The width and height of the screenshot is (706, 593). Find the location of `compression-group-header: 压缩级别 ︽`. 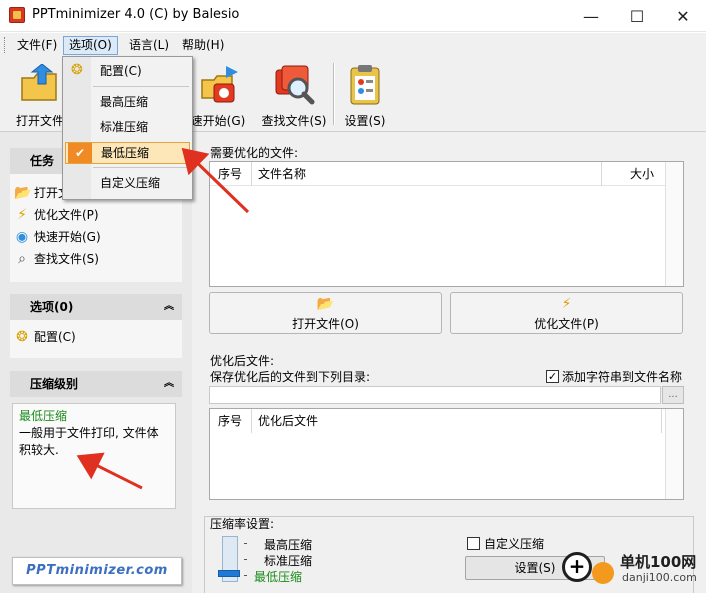

compression-group-header: 压缩级别 ︽ is located at coordinates (96, 384).